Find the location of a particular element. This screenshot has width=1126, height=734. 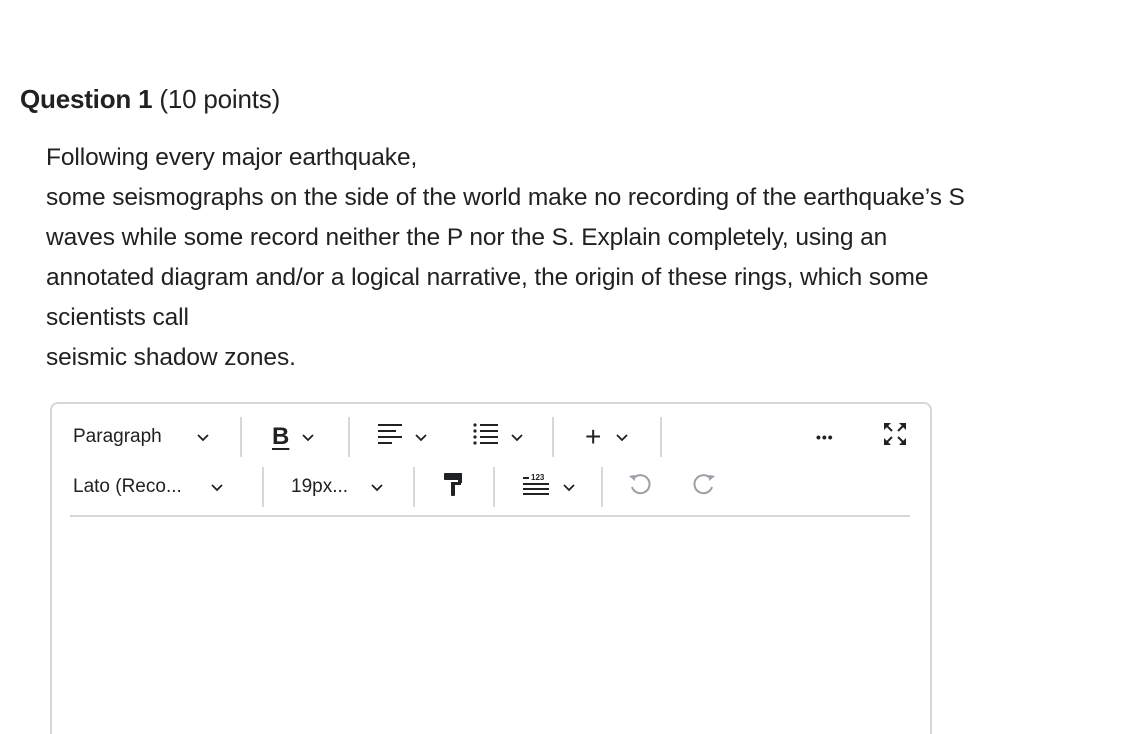

line-height-icon: 123 is located at coordinates (536, 484).